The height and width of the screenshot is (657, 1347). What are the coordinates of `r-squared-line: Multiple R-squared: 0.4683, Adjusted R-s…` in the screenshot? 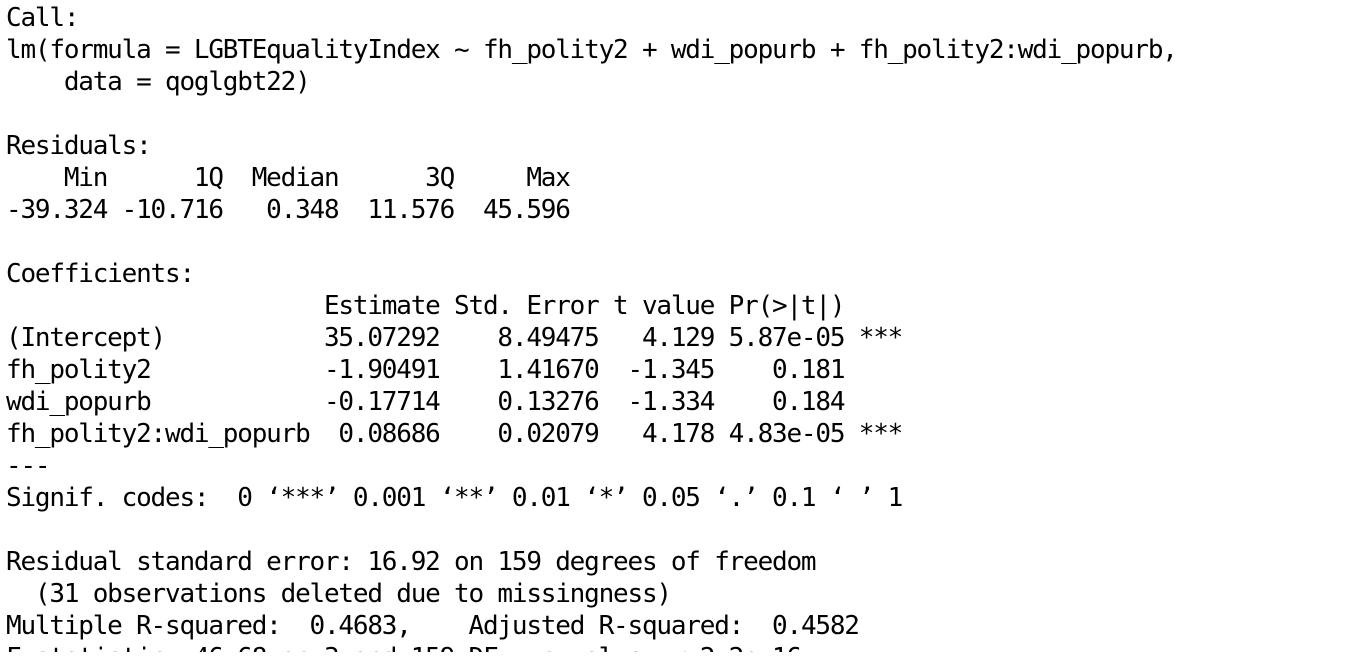 It's located at (440, 626).